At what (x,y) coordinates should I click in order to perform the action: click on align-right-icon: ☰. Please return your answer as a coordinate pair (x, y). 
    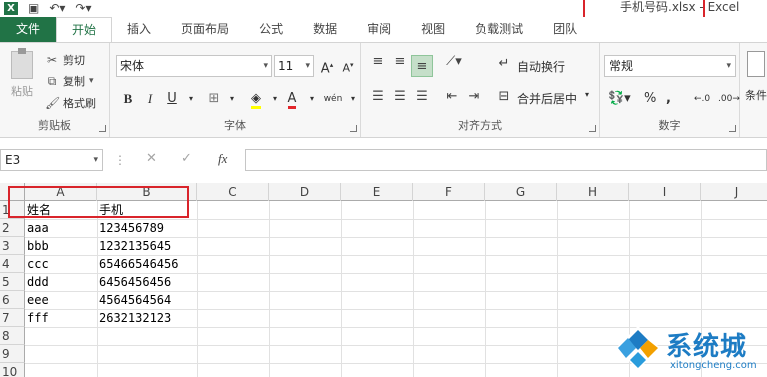
    Looking at the image, I should click on (422, 97).